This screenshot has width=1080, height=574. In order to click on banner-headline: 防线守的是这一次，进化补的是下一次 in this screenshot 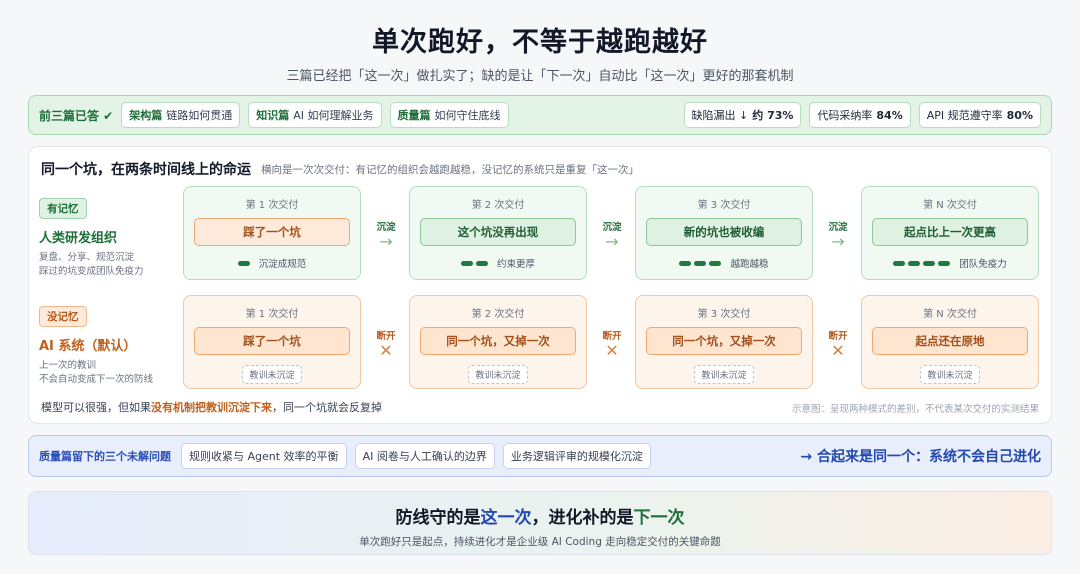, I will do `click(540, 518)`.